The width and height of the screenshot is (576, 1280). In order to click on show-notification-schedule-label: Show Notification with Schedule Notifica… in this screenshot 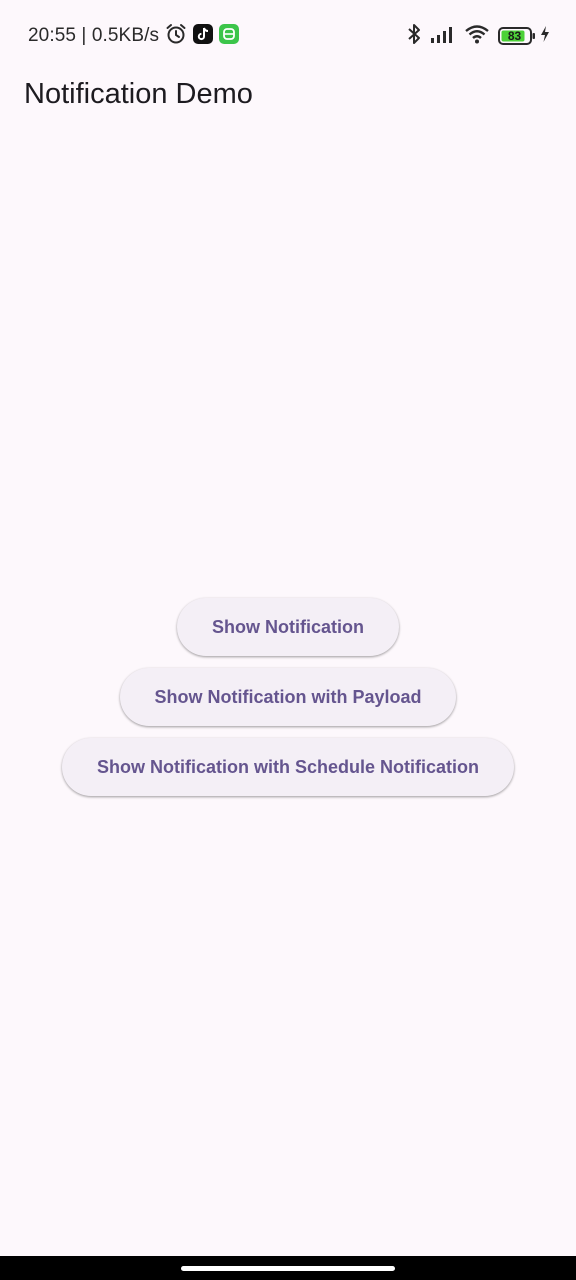, I will do `click(288, 766)`.